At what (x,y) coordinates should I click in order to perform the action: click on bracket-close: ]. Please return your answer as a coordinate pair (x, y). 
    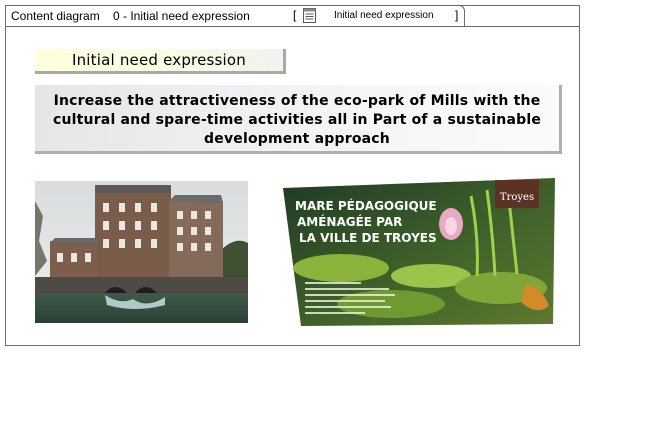
    Looking at the image, I should click on (457, 15).